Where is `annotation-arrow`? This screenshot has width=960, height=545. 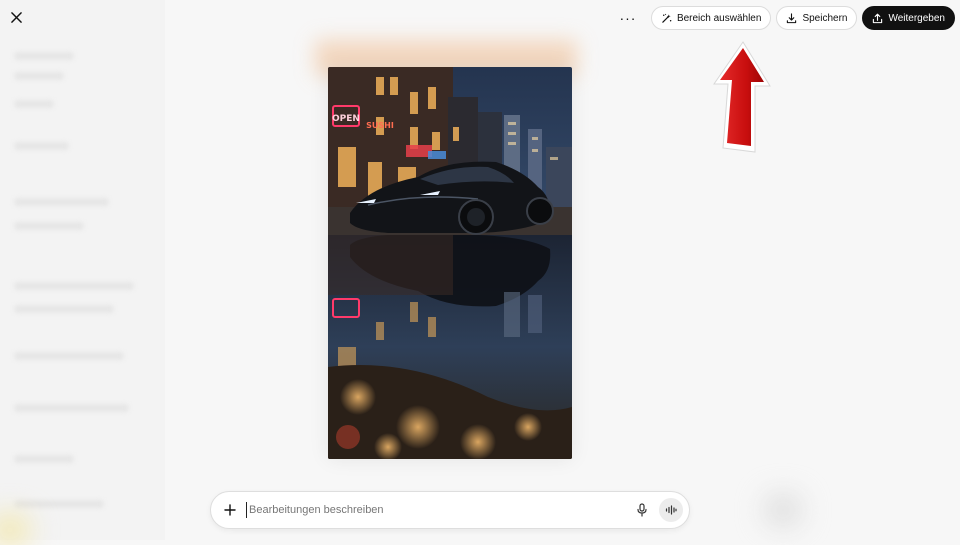 annotation-arrow is located at coordinates (742, 97).